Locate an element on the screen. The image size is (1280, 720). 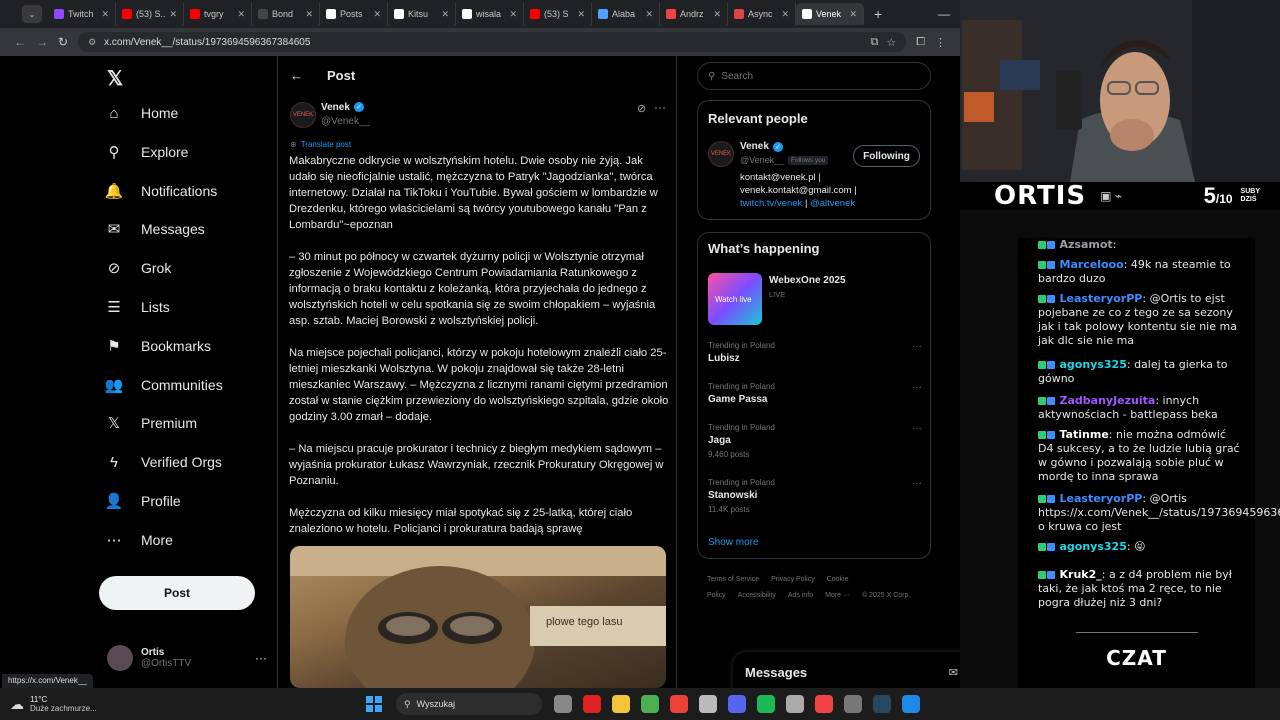
folder-icon is located at coordinates (620, 704).